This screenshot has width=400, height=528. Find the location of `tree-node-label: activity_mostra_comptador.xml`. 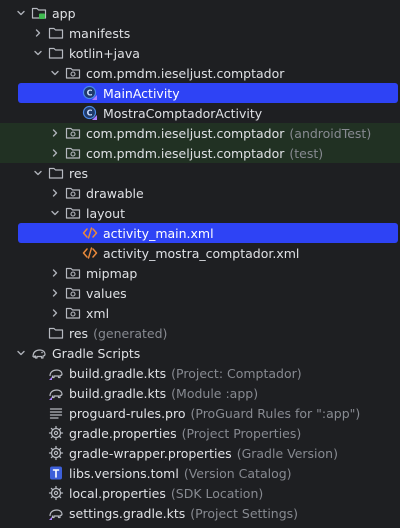

tree-node-label: activity_mostra_comptador.xml is located at coordinates (201, 253).